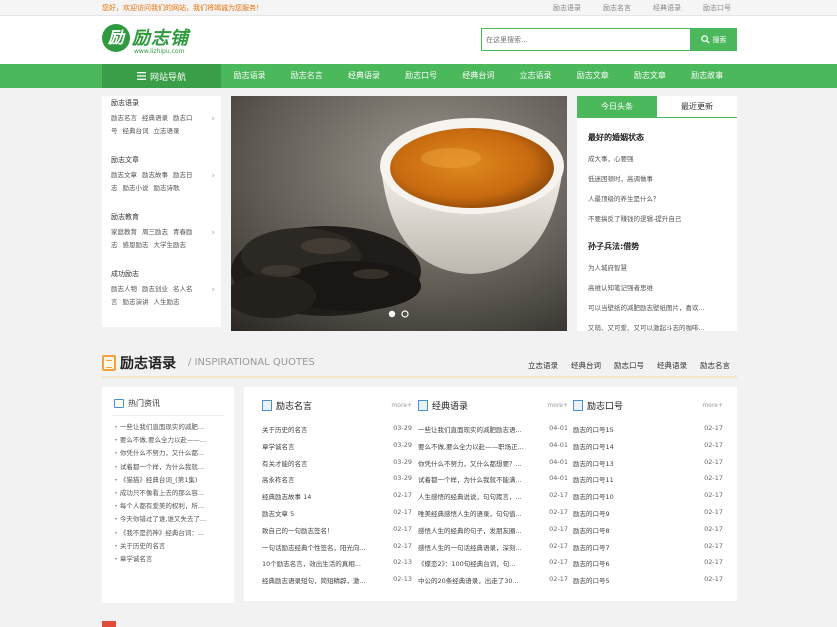 This screenshot has width=837, height=627. Describe the element at coordinates (155, 175) in the screenshot. I see `category-link: 励志故事` at that location.